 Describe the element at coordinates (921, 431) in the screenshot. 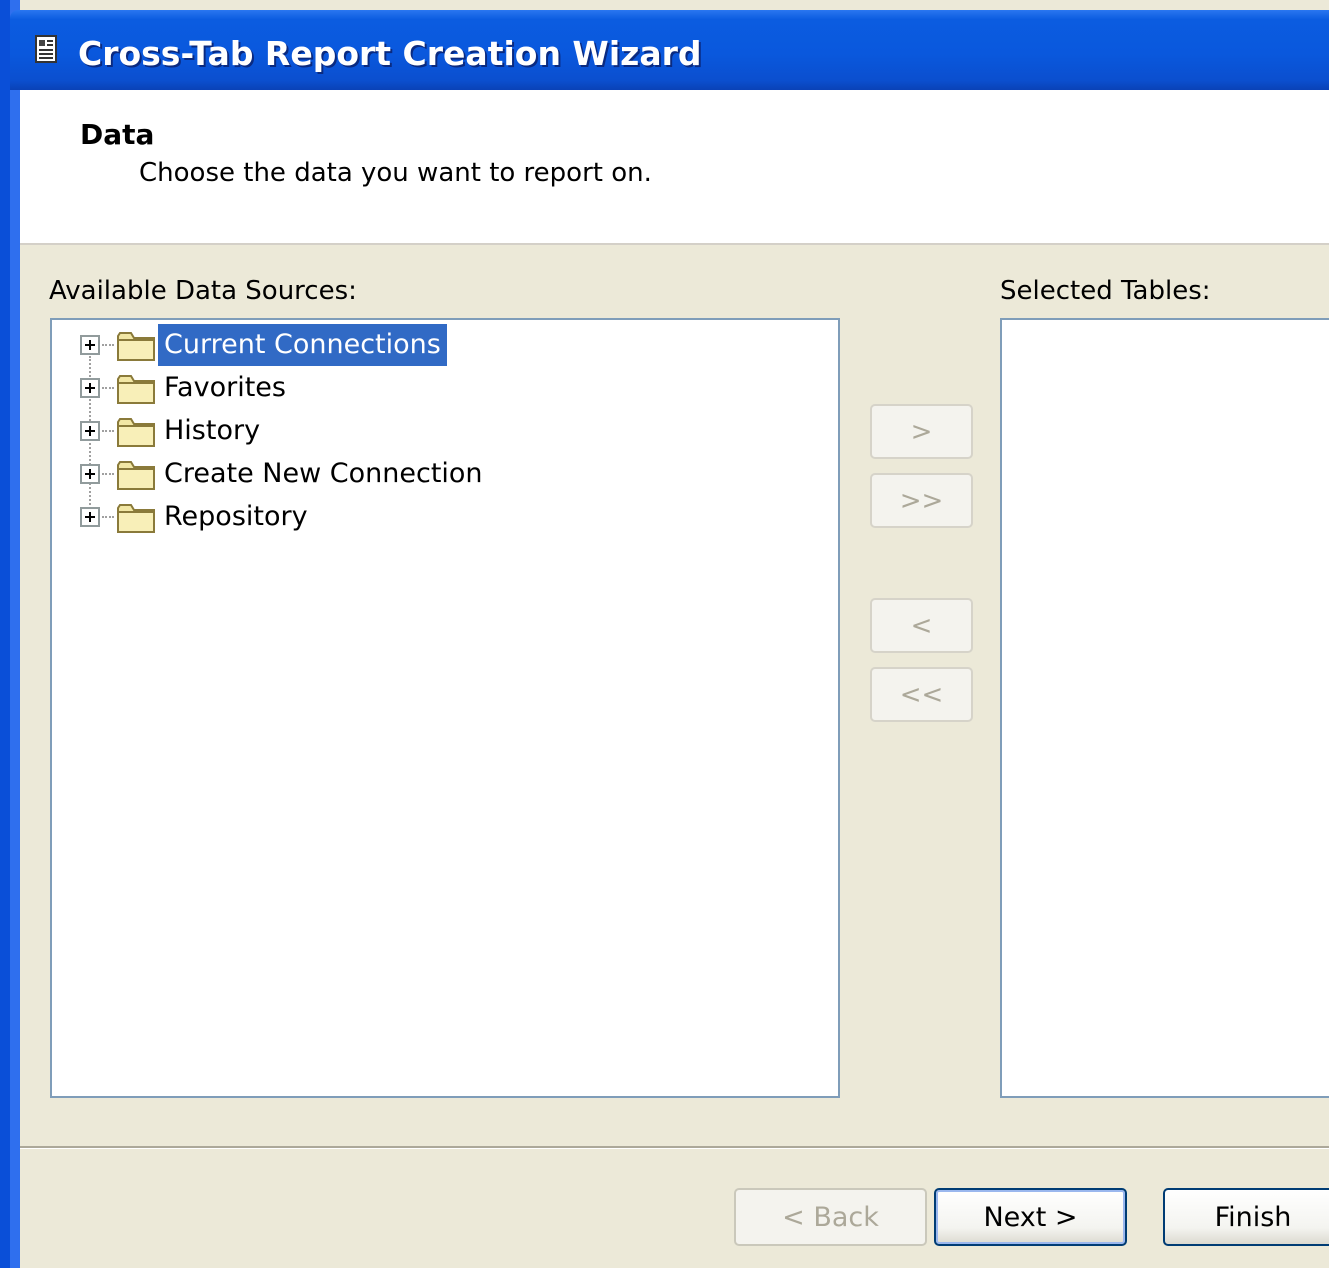

I see `add-button: >` at that location.